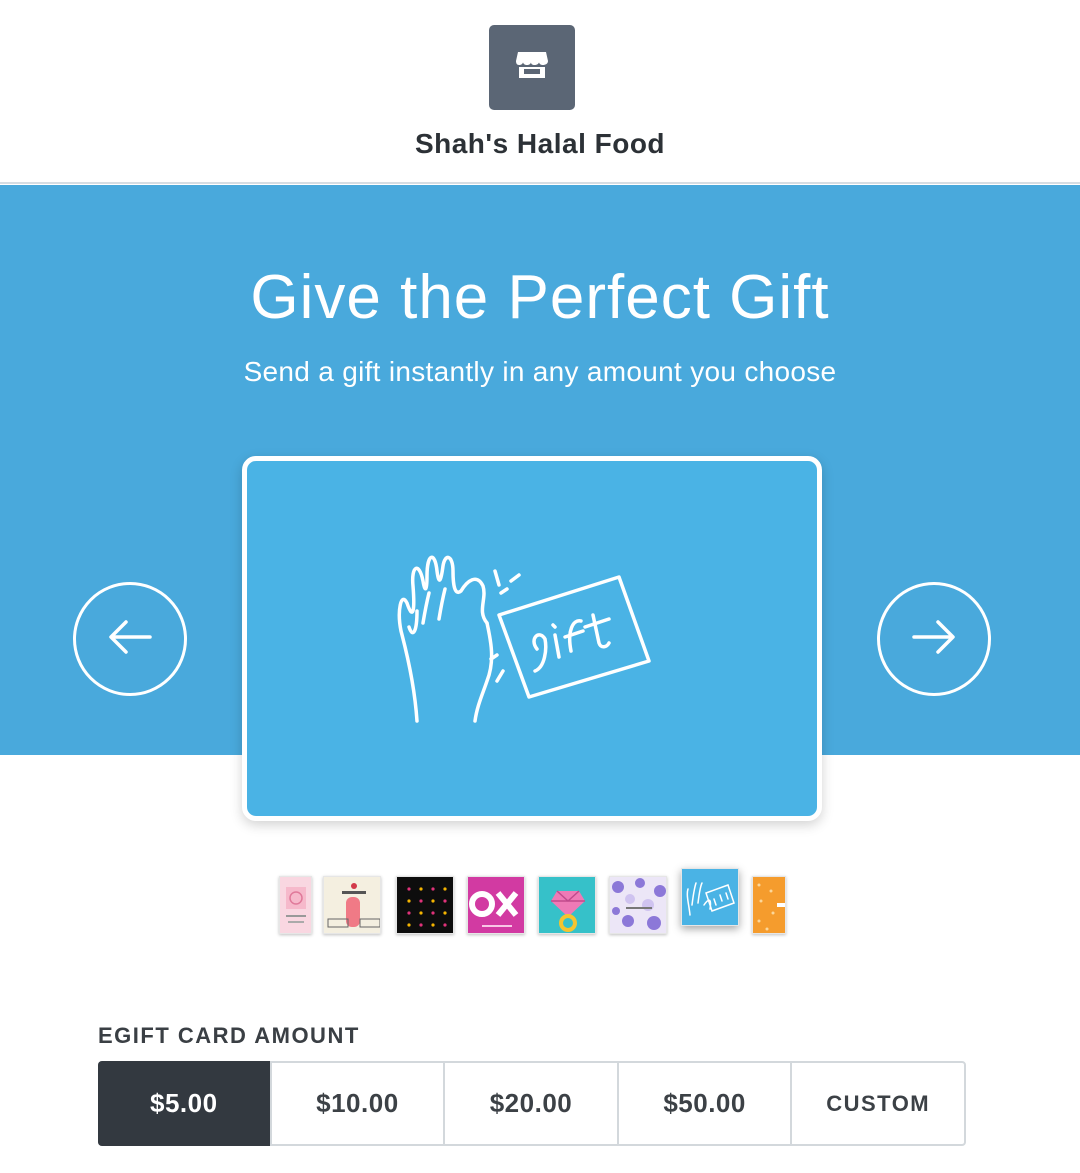  Describe the element at coordinates (352, 905) in the screenshot. I see `thumbnail-i-love-you-design` at that location.